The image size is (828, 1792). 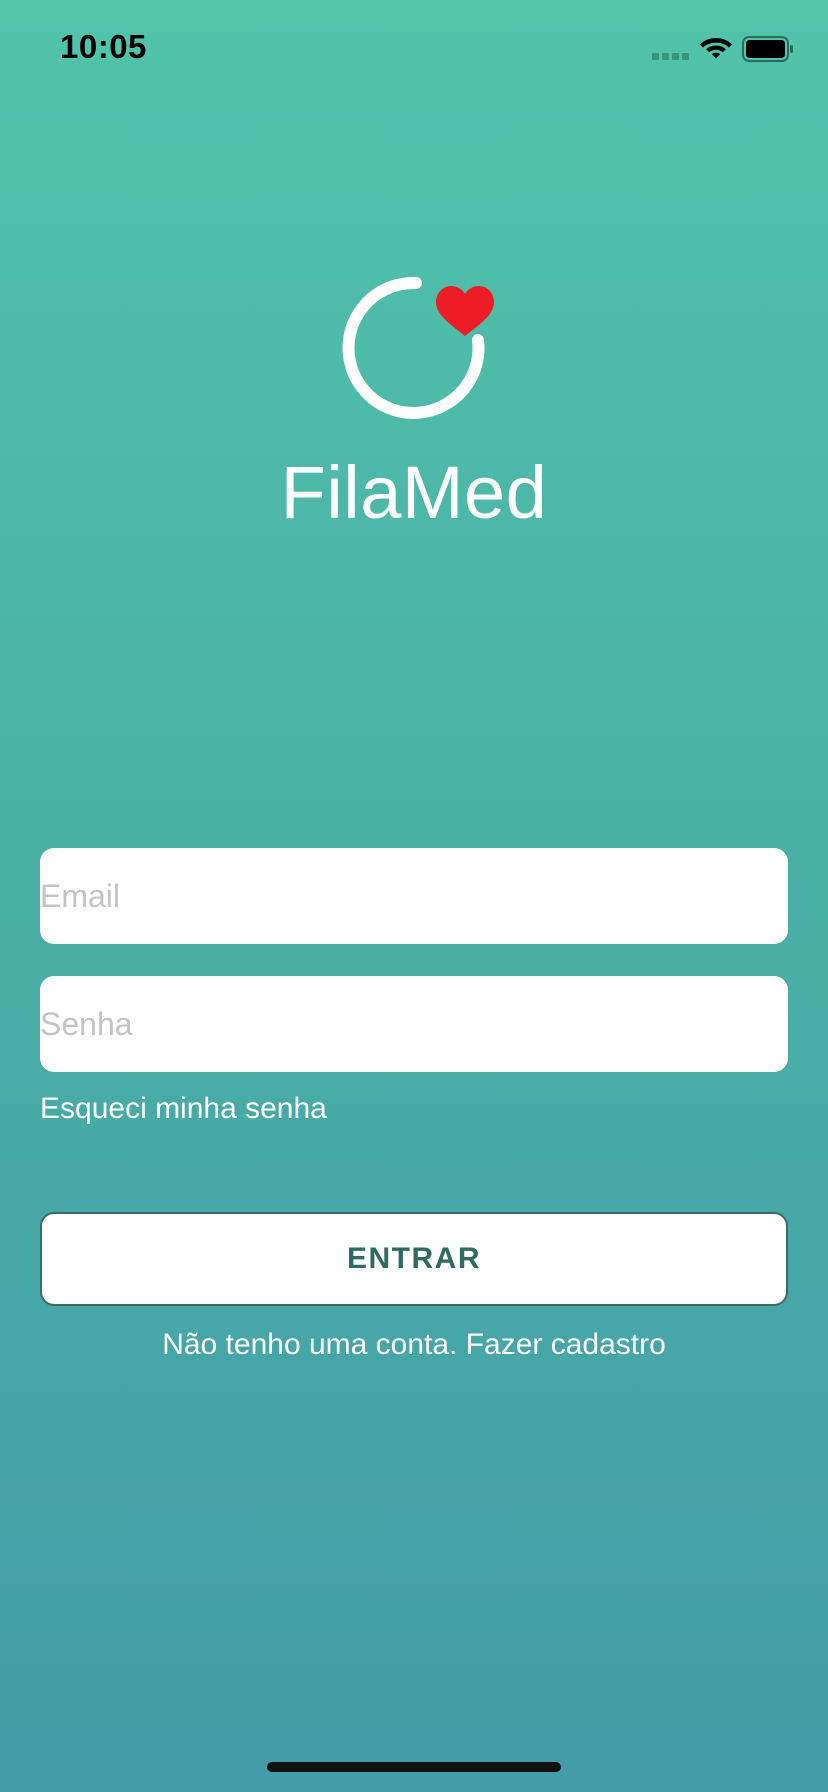 I want to click on home-indicator, so click(x=414, y=1767).